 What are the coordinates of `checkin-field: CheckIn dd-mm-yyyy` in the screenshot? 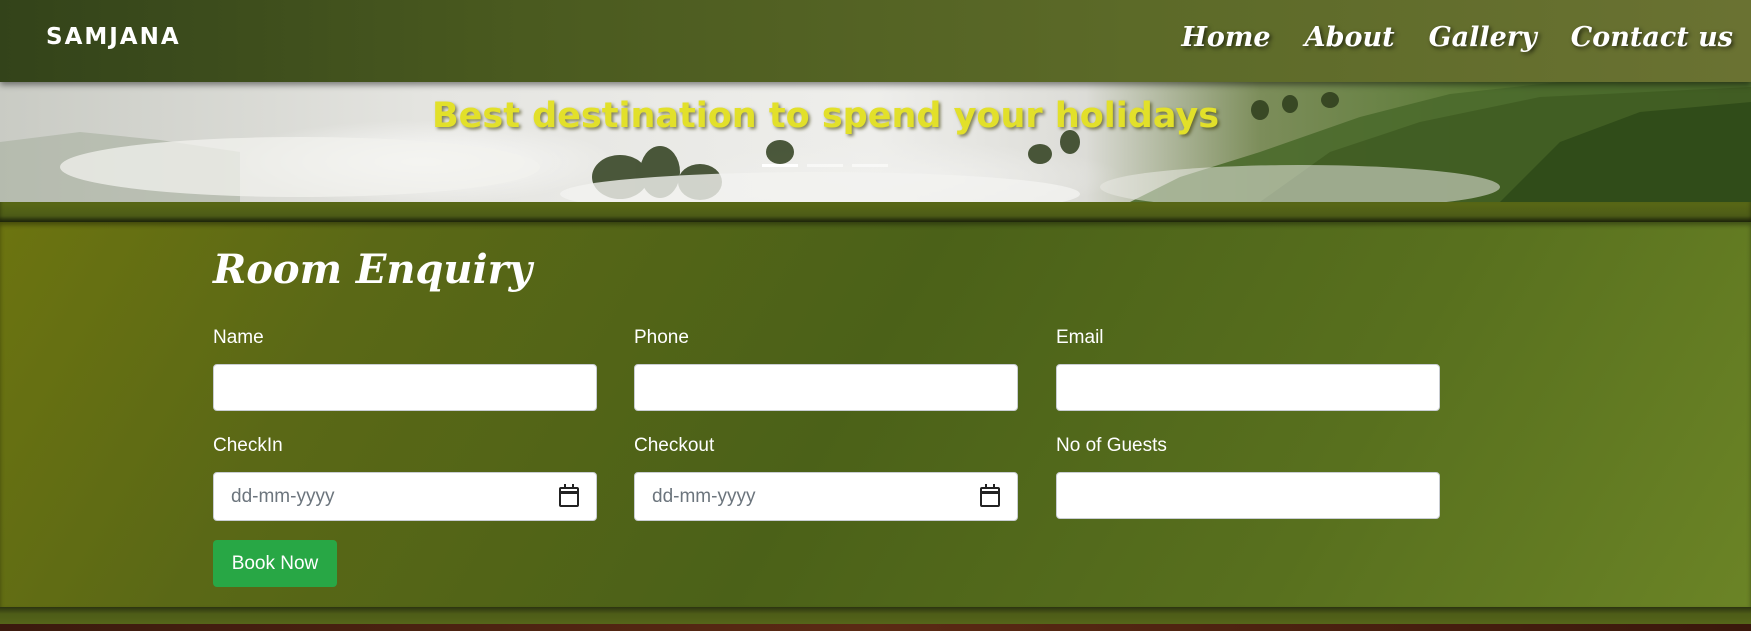 It's located at (405, 477).